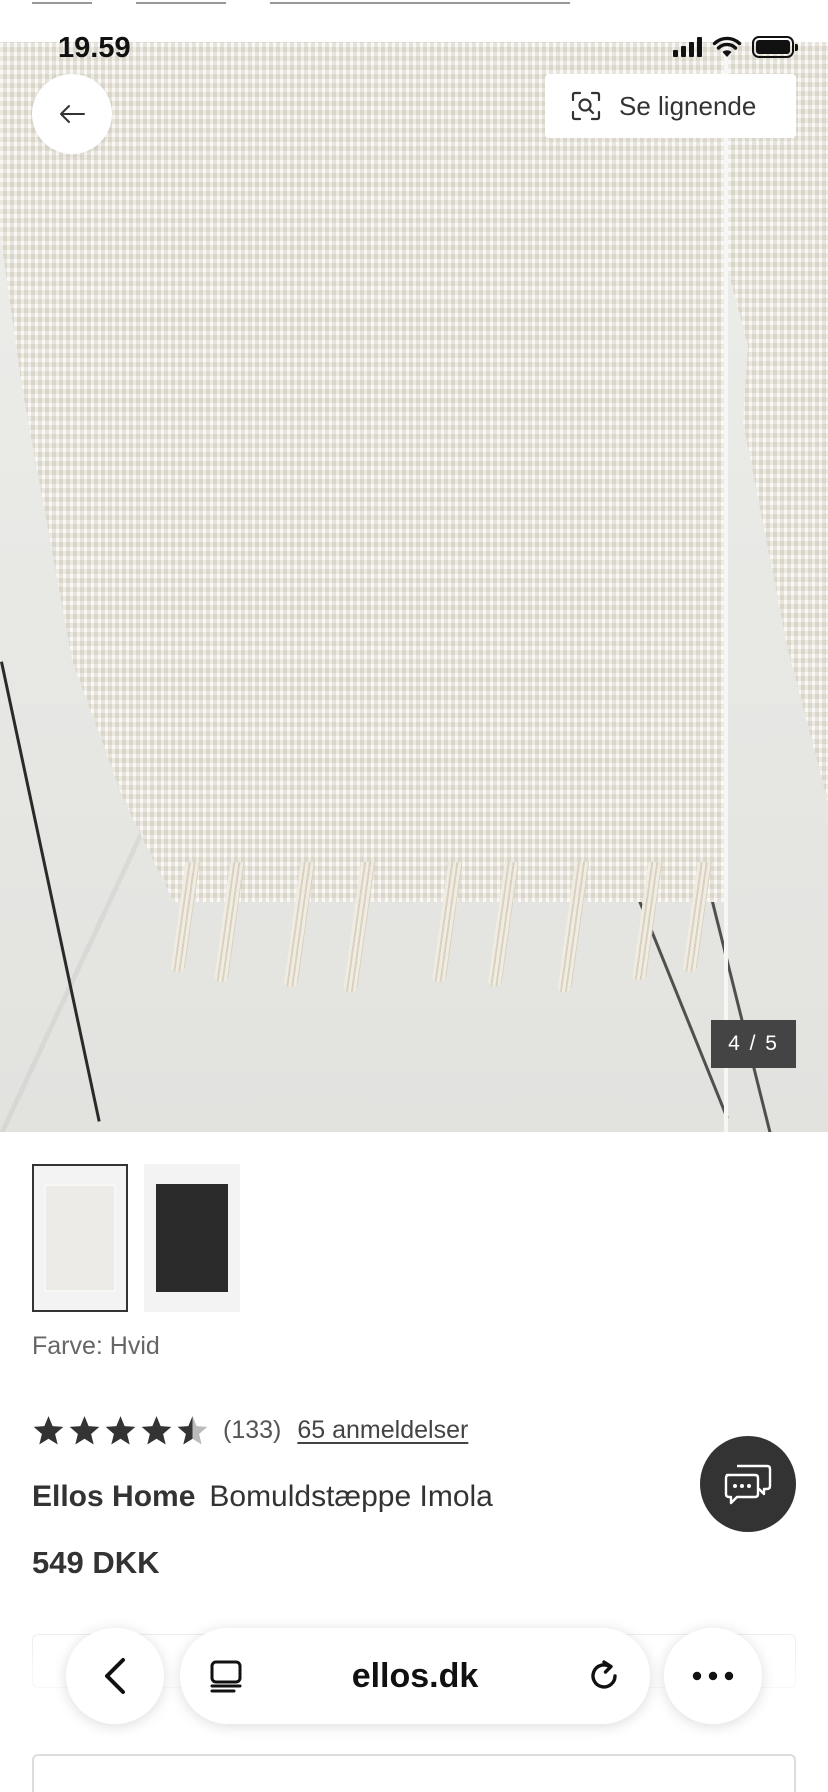 This screenshot has height=1792, width=828. I want to click on chat-icon, so click(748, 1484).